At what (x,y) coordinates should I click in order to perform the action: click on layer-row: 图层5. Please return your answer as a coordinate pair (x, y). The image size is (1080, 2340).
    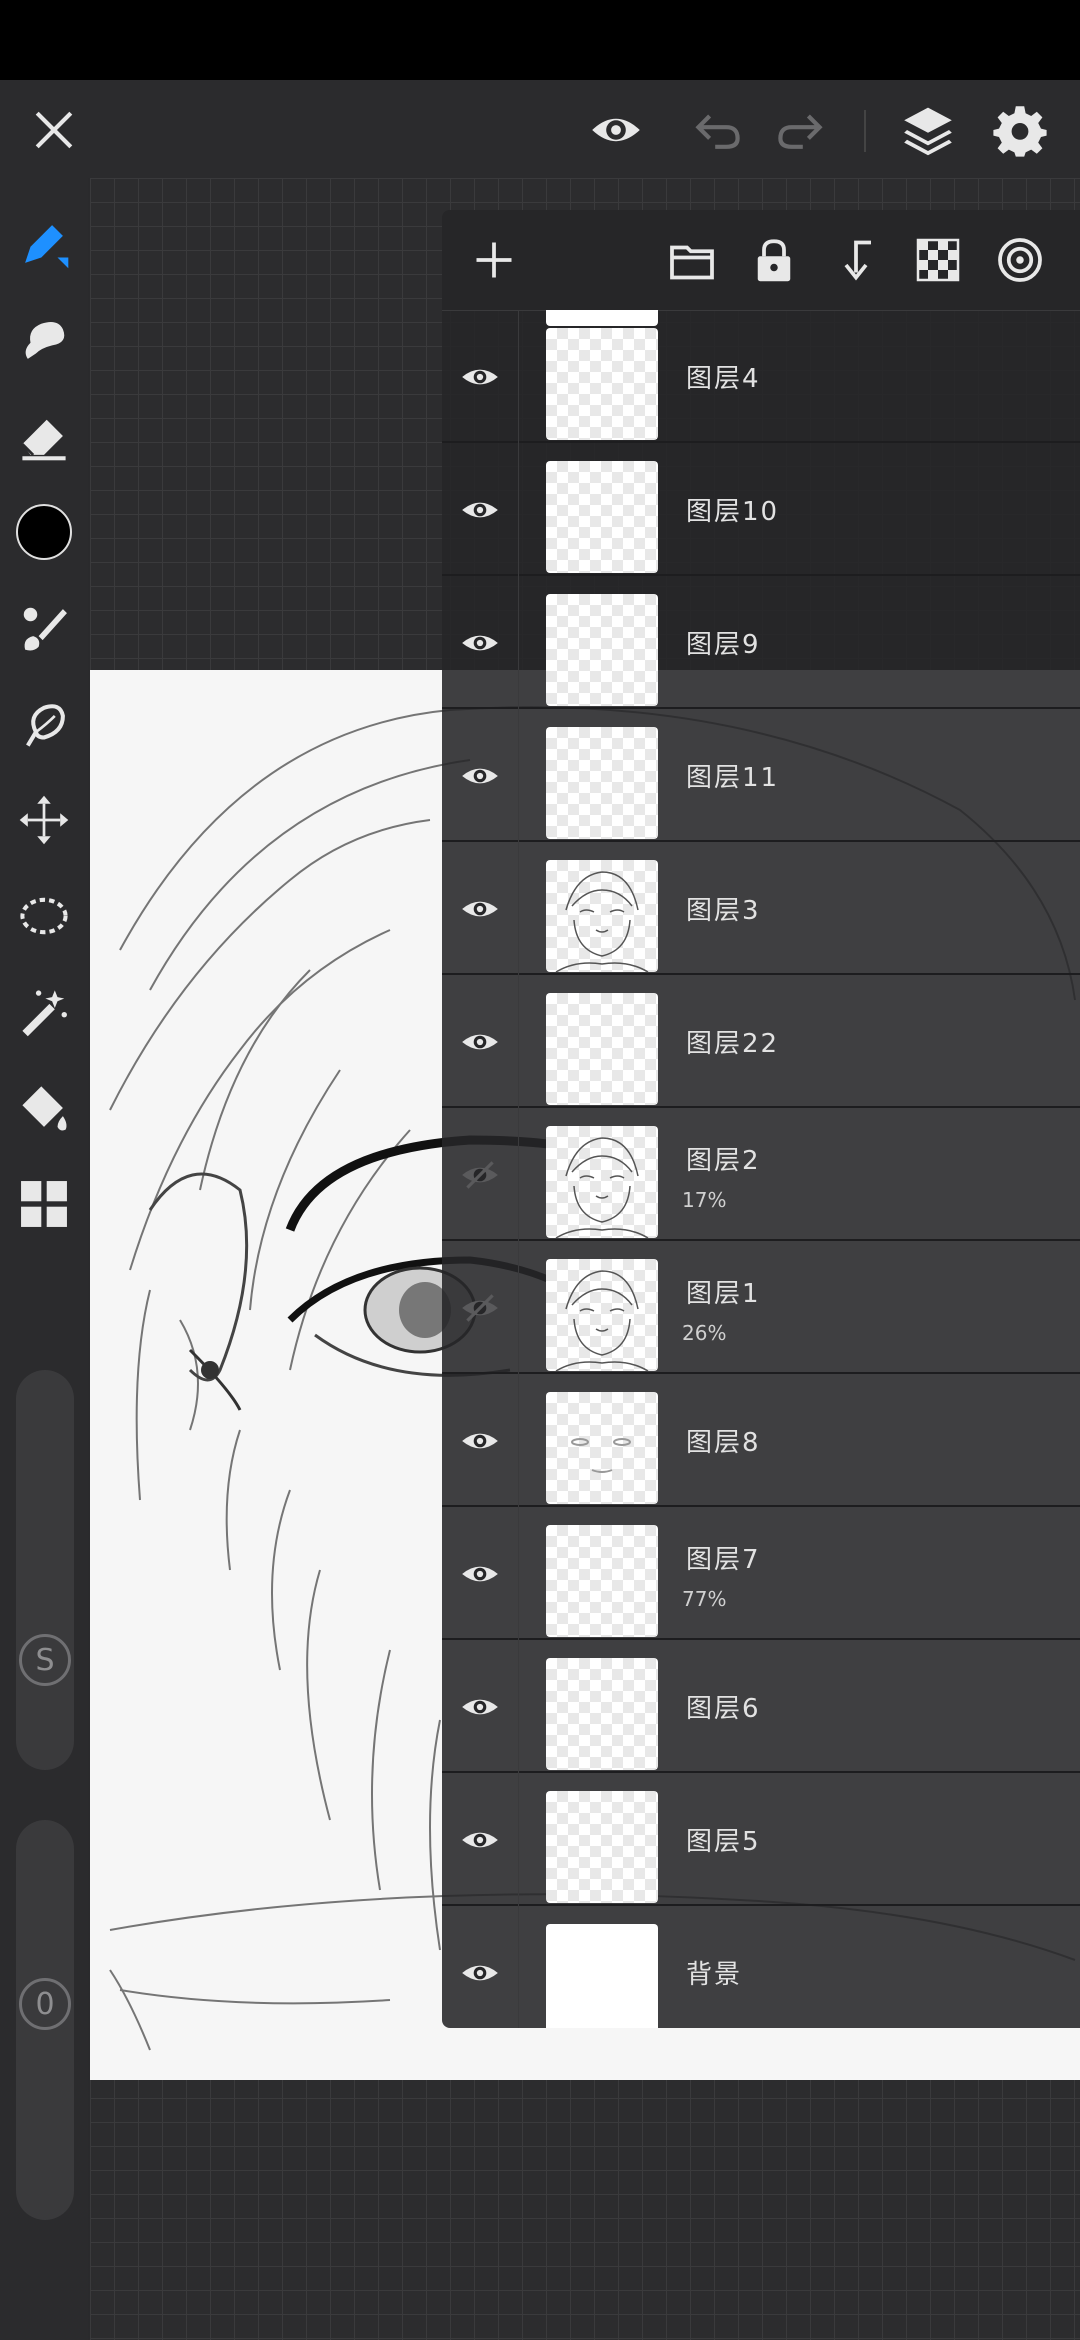
    Looking at the image, I should click on (761, 1839).